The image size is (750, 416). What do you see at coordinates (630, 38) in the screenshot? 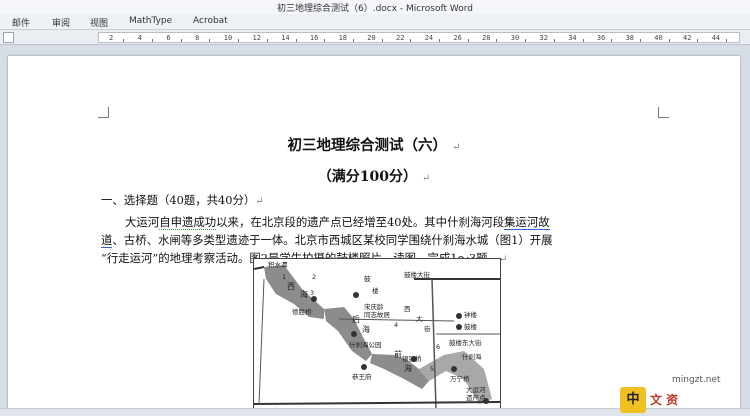
I see `ruler-number: 38` at bounding box center [630, 38].